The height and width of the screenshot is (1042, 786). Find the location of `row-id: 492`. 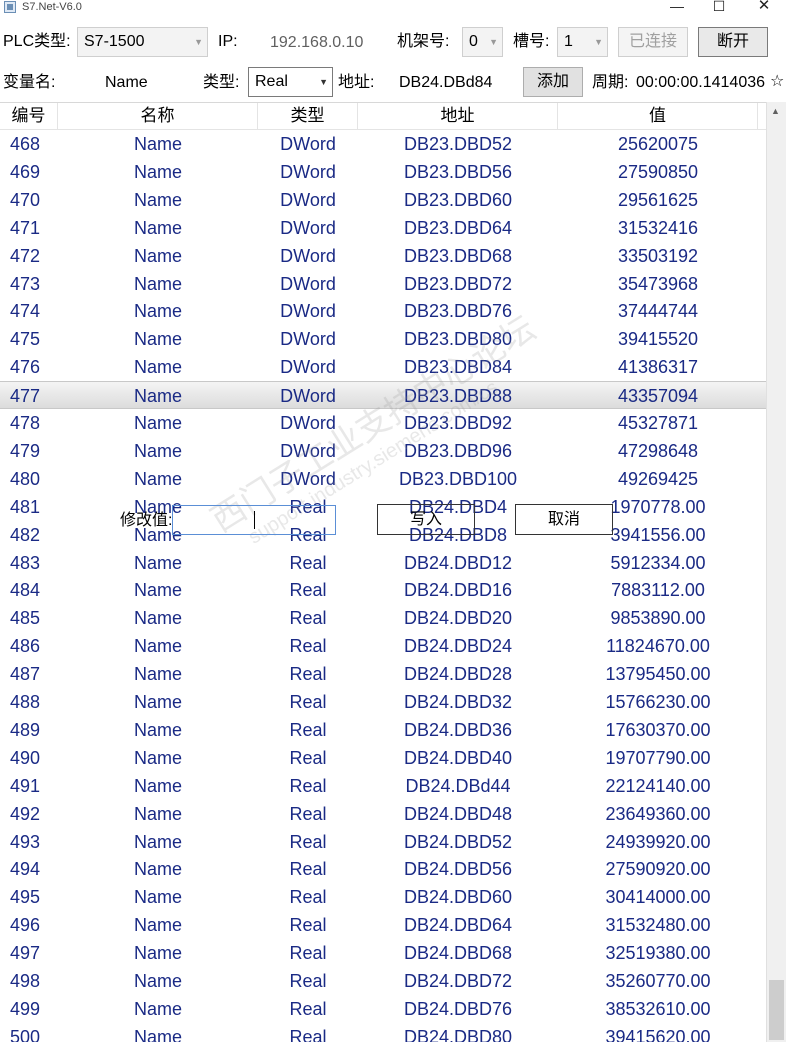

row-id: 492 is located at coordinates (25, 813).